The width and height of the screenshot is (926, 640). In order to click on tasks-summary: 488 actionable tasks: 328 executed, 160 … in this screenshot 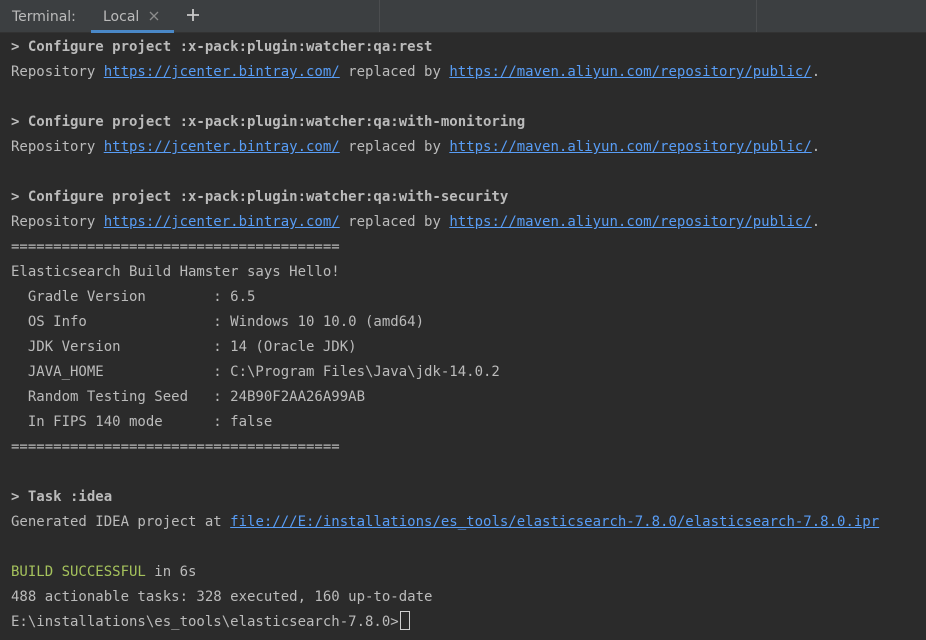, I will do `click(222, 597)`.